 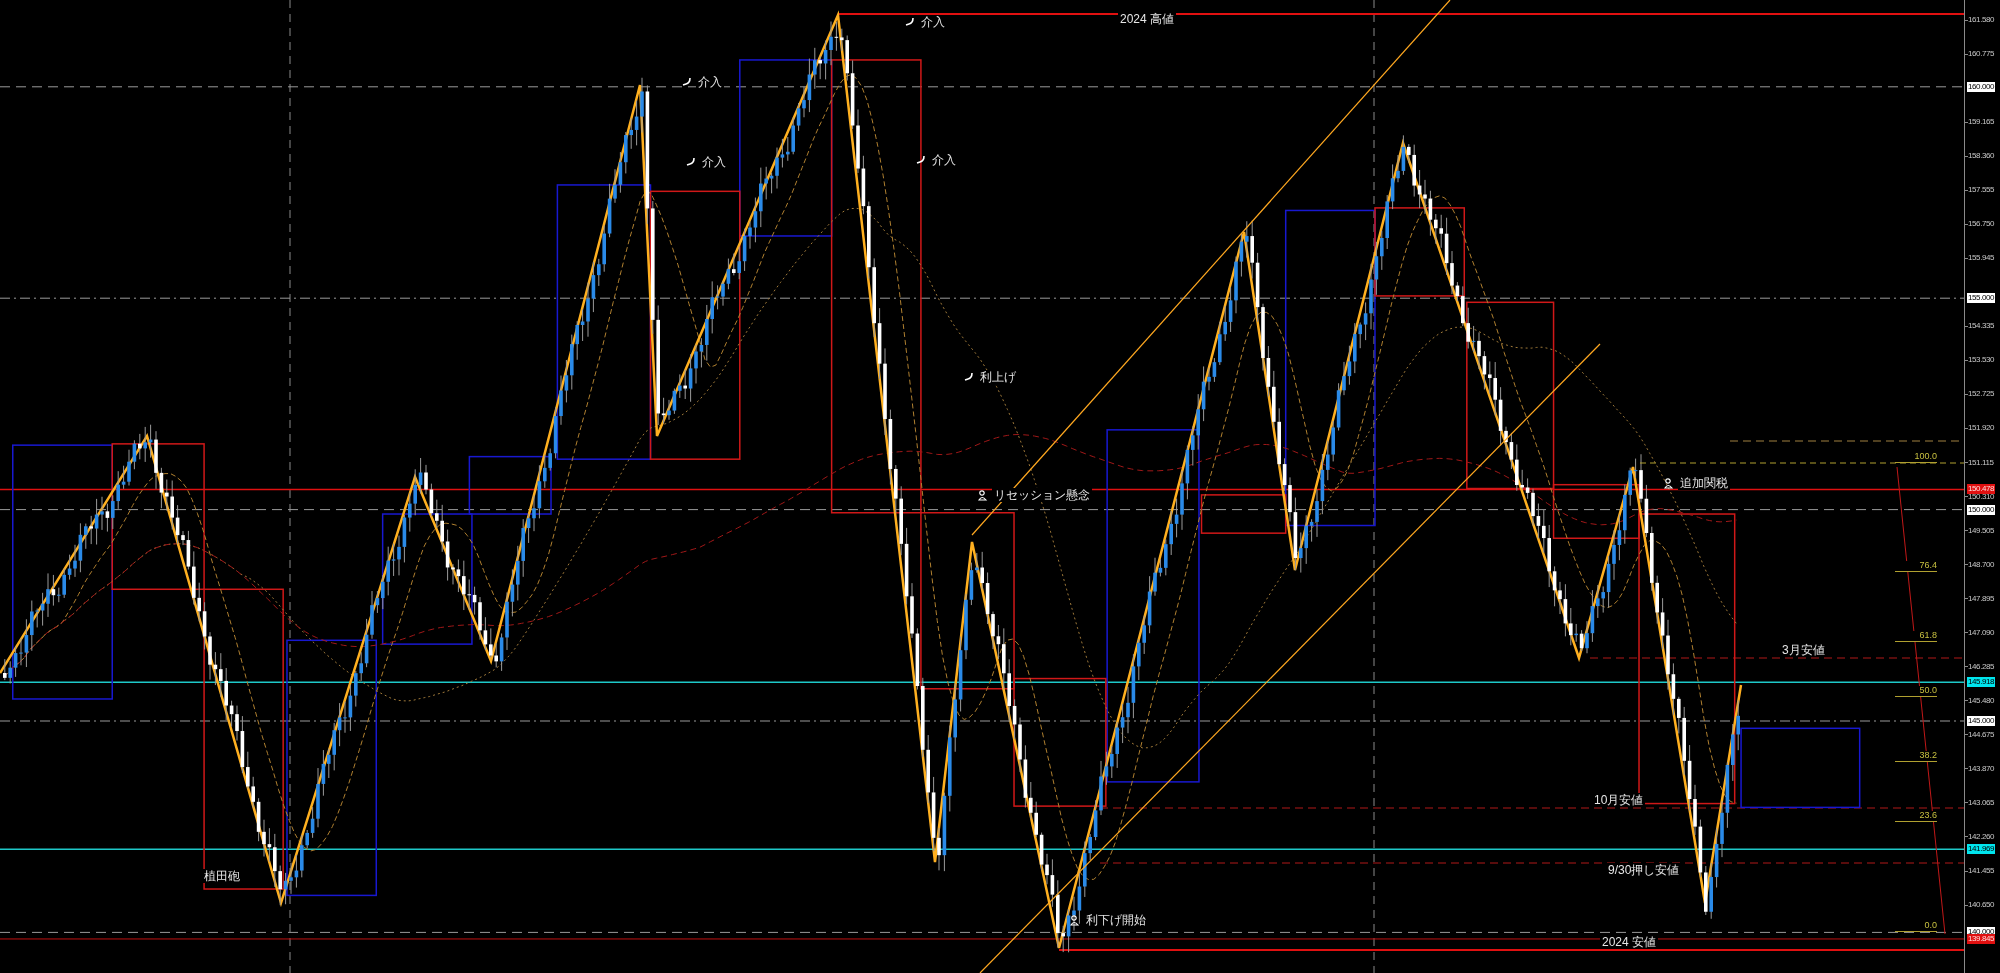 I want to click on price-tag: 155.000, so click(x=1981, y=298).